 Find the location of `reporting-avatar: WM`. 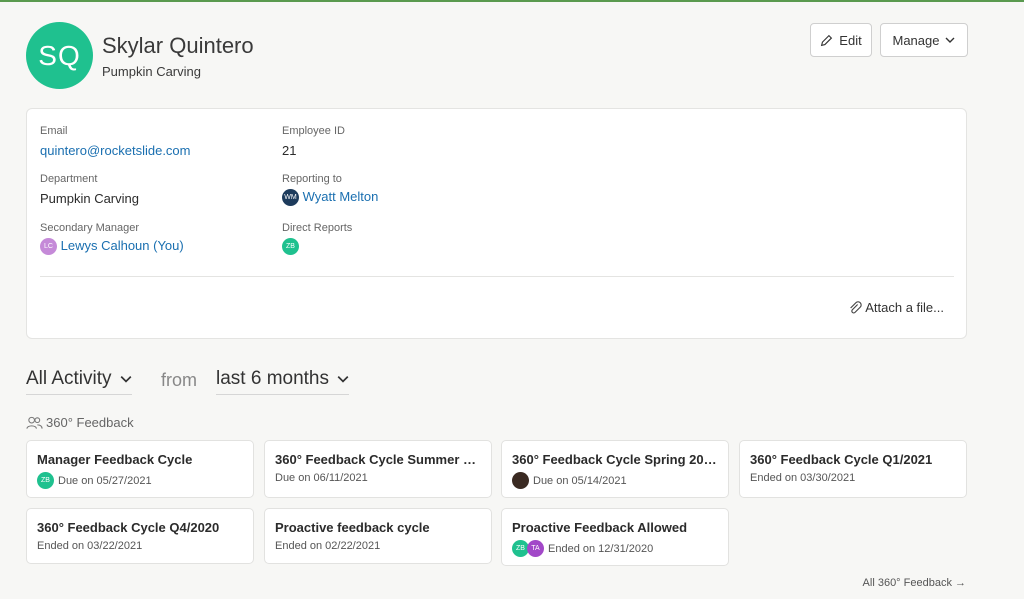

reporting-avatar: WM is located at coordinates (290, 198).